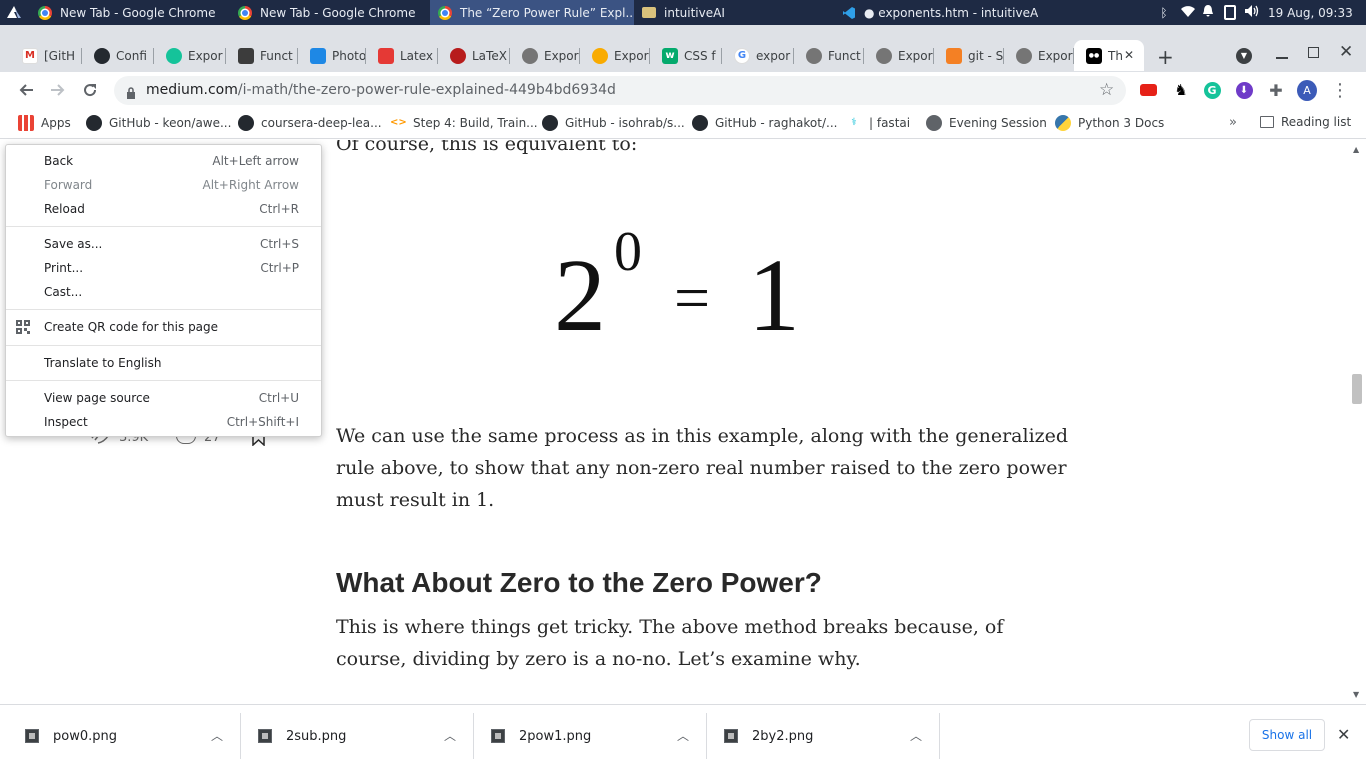 The image size is (1366, 768). What do you see at coordinates (1356, 694) in the screenshot?
I see `scroll-down-arrow-icon: ▼` at bounding box center [1356, 694].